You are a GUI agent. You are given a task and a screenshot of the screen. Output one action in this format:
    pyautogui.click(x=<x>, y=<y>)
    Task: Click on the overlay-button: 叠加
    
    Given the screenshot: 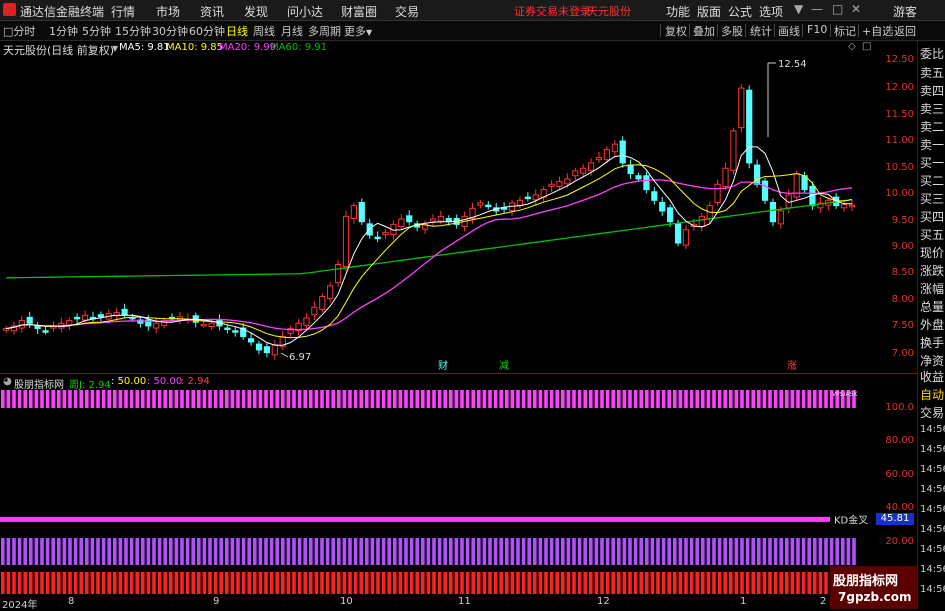 What is the action you would take?
    pyautogui.click(x=704, y=31)
    